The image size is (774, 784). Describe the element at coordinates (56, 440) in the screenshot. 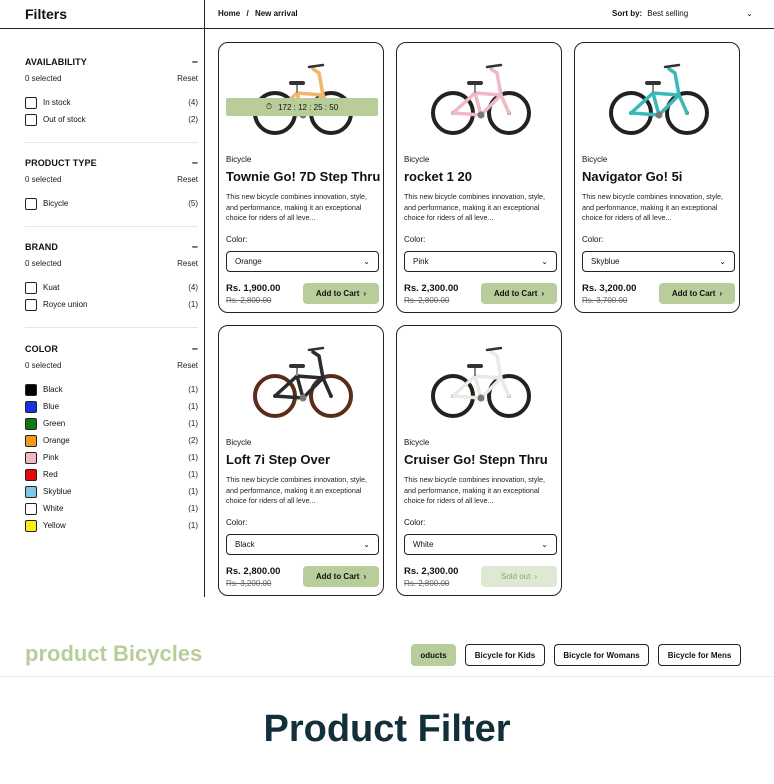

I see `option-label: Orange` at that location.